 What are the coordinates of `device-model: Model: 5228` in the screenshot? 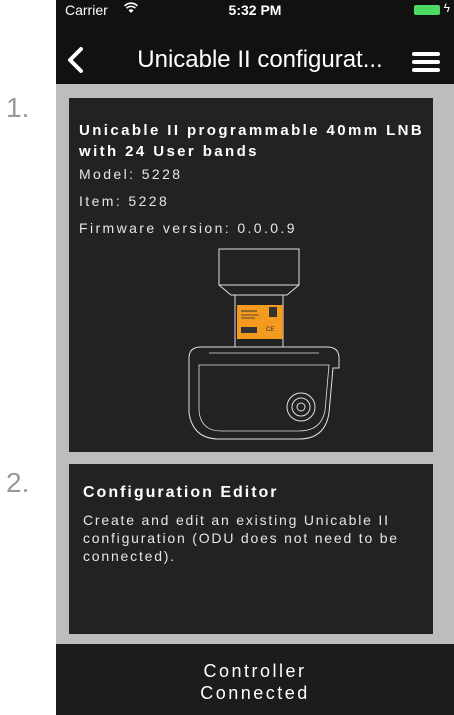 It's located at (131, 174).